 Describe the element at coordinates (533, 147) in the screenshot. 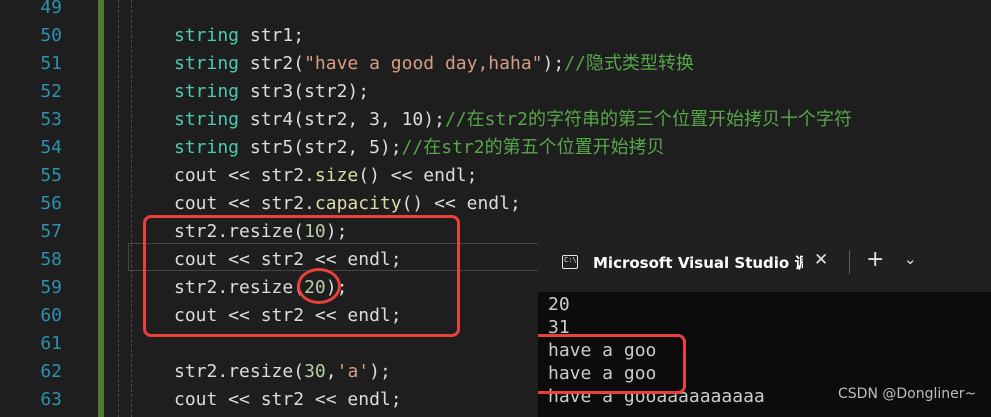

I see `code-comment: //在str2的第五个位置开始拷贝` at that location.